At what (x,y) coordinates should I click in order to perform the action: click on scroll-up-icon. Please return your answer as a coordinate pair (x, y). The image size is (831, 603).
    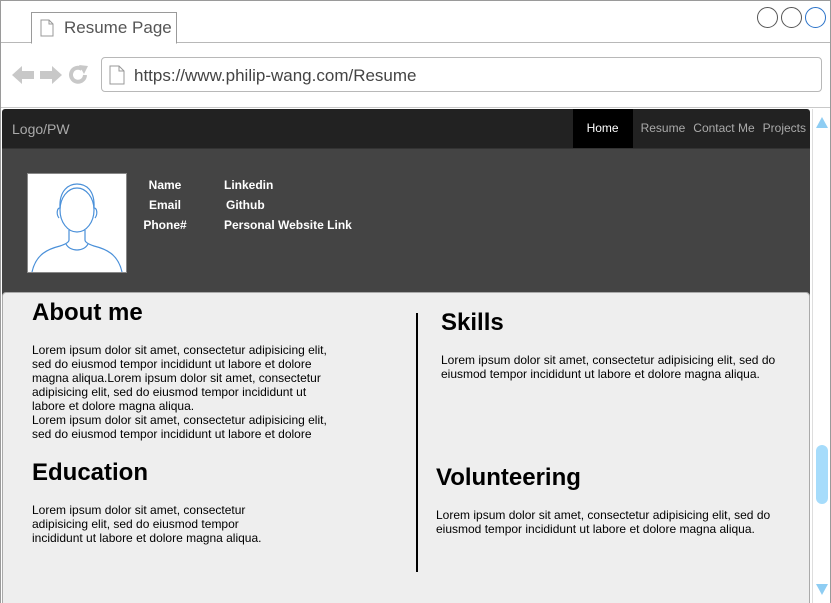
    Looking at the image, I should click on (822, 122).